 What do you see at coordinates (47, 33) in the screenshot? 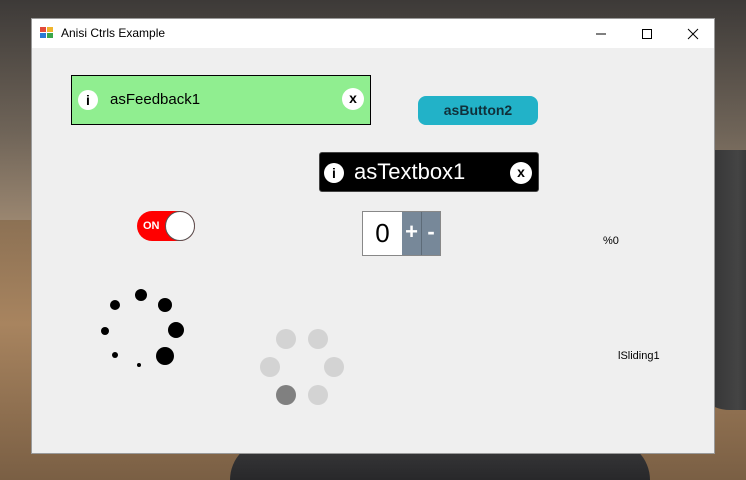
I see `app-icon` at bounding box center [47, 33].